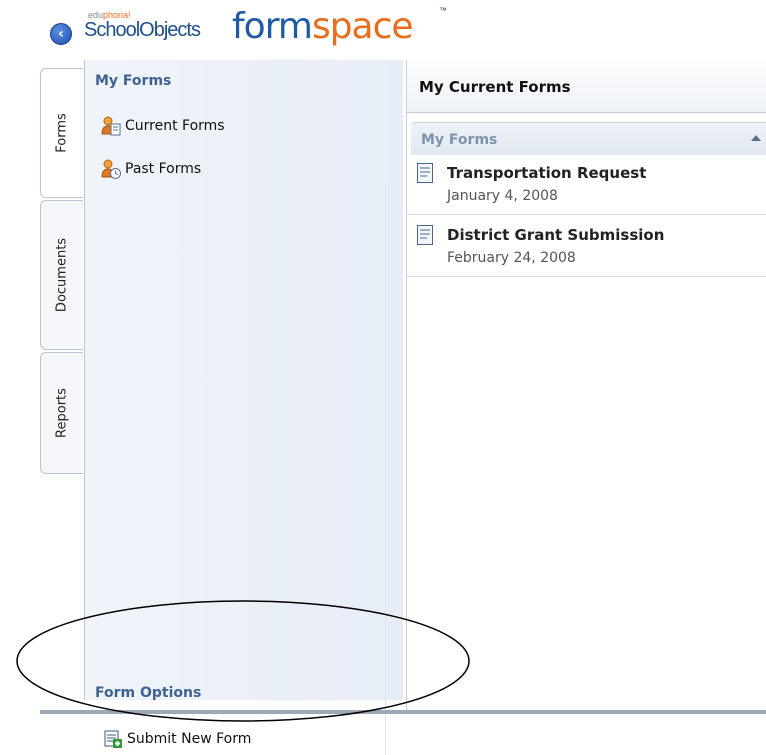 The height and width of the screenshot is (755, 766). Describe the element at coordinates (163, 169) in the screenshot. I see `nav-item-past-forms-label: Past Forms` at that location.